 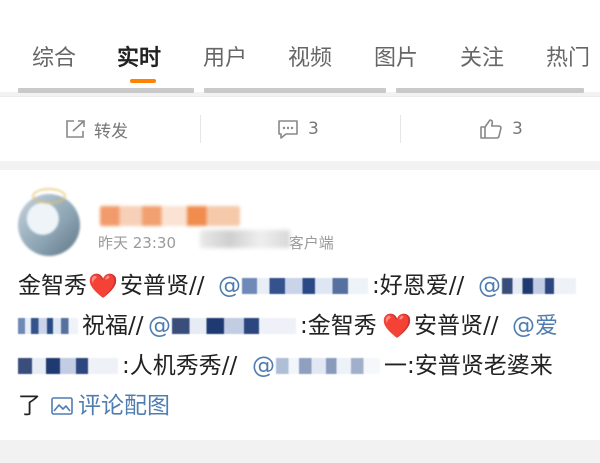 What do you see at coordinates (396, 56) in the screenshot?
I see `tab-images: 图片` at bounding box center [396, 56].